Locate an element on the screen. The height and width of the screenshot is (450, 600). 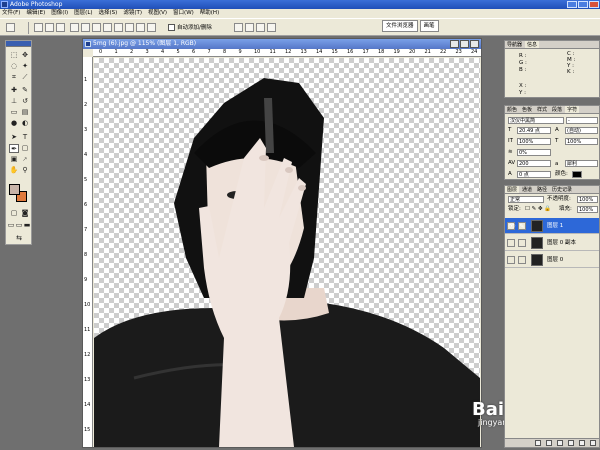
maximize-icon is located at coordinates (583, 4).